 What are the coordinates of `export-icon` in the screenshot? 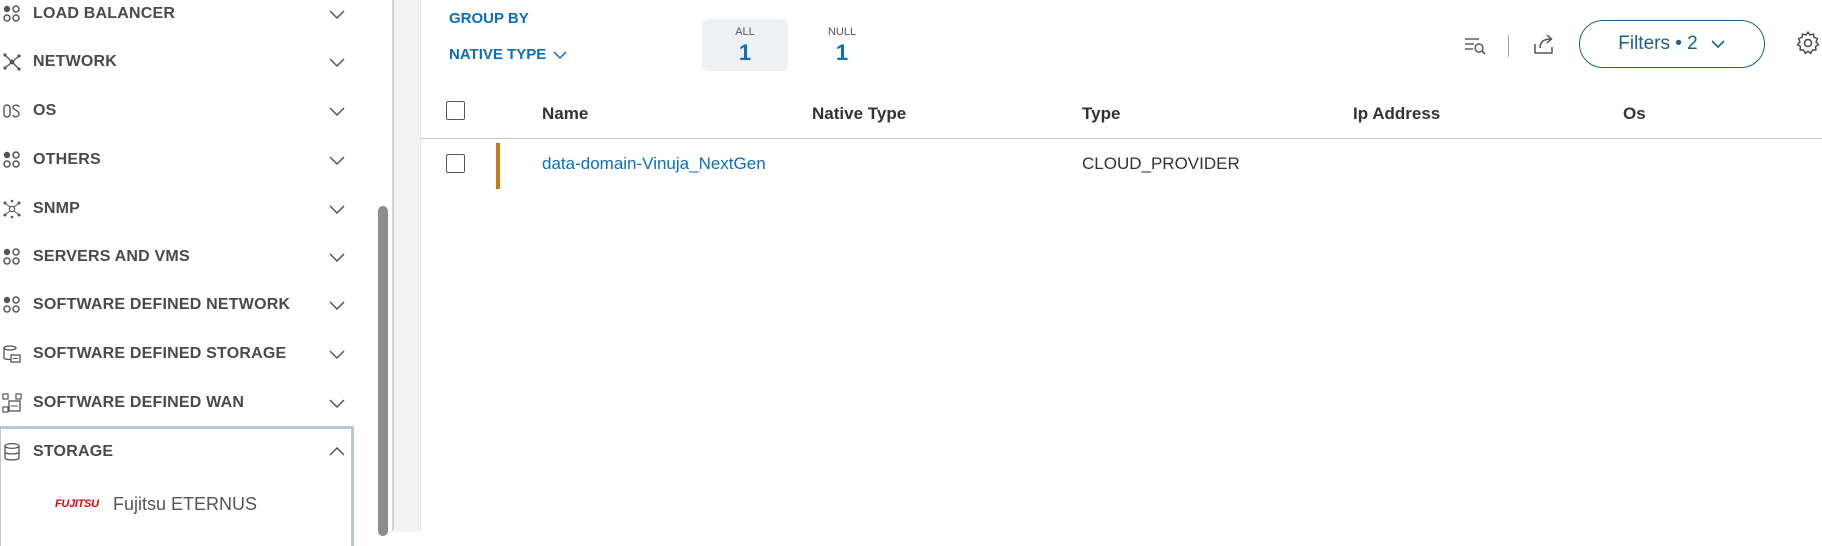 It's located at (1544, 45).